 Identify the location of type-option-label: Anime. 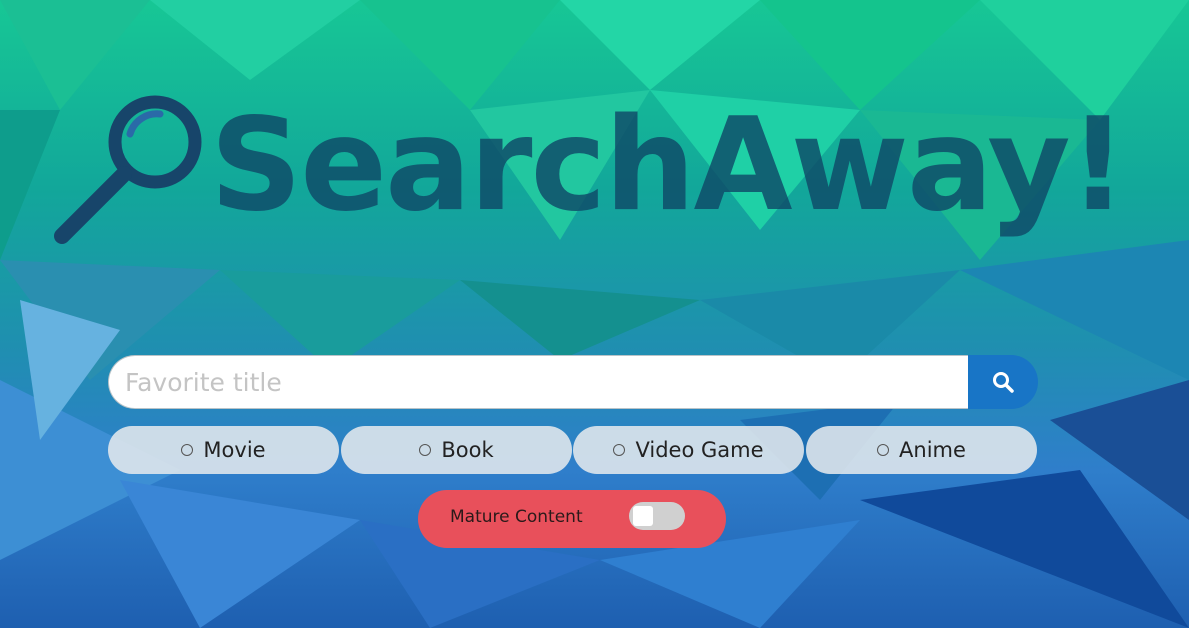
(932, 450).